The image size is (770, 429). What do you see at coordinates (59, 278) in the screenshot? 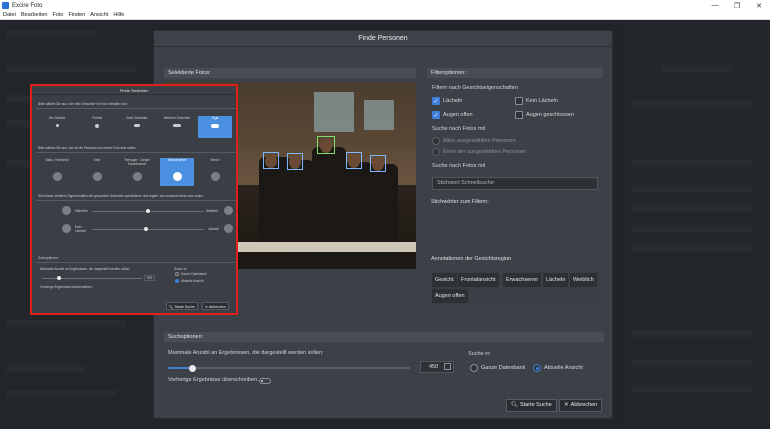
I see `inset-max-slider-thumb` at bounding box center [59, 278].